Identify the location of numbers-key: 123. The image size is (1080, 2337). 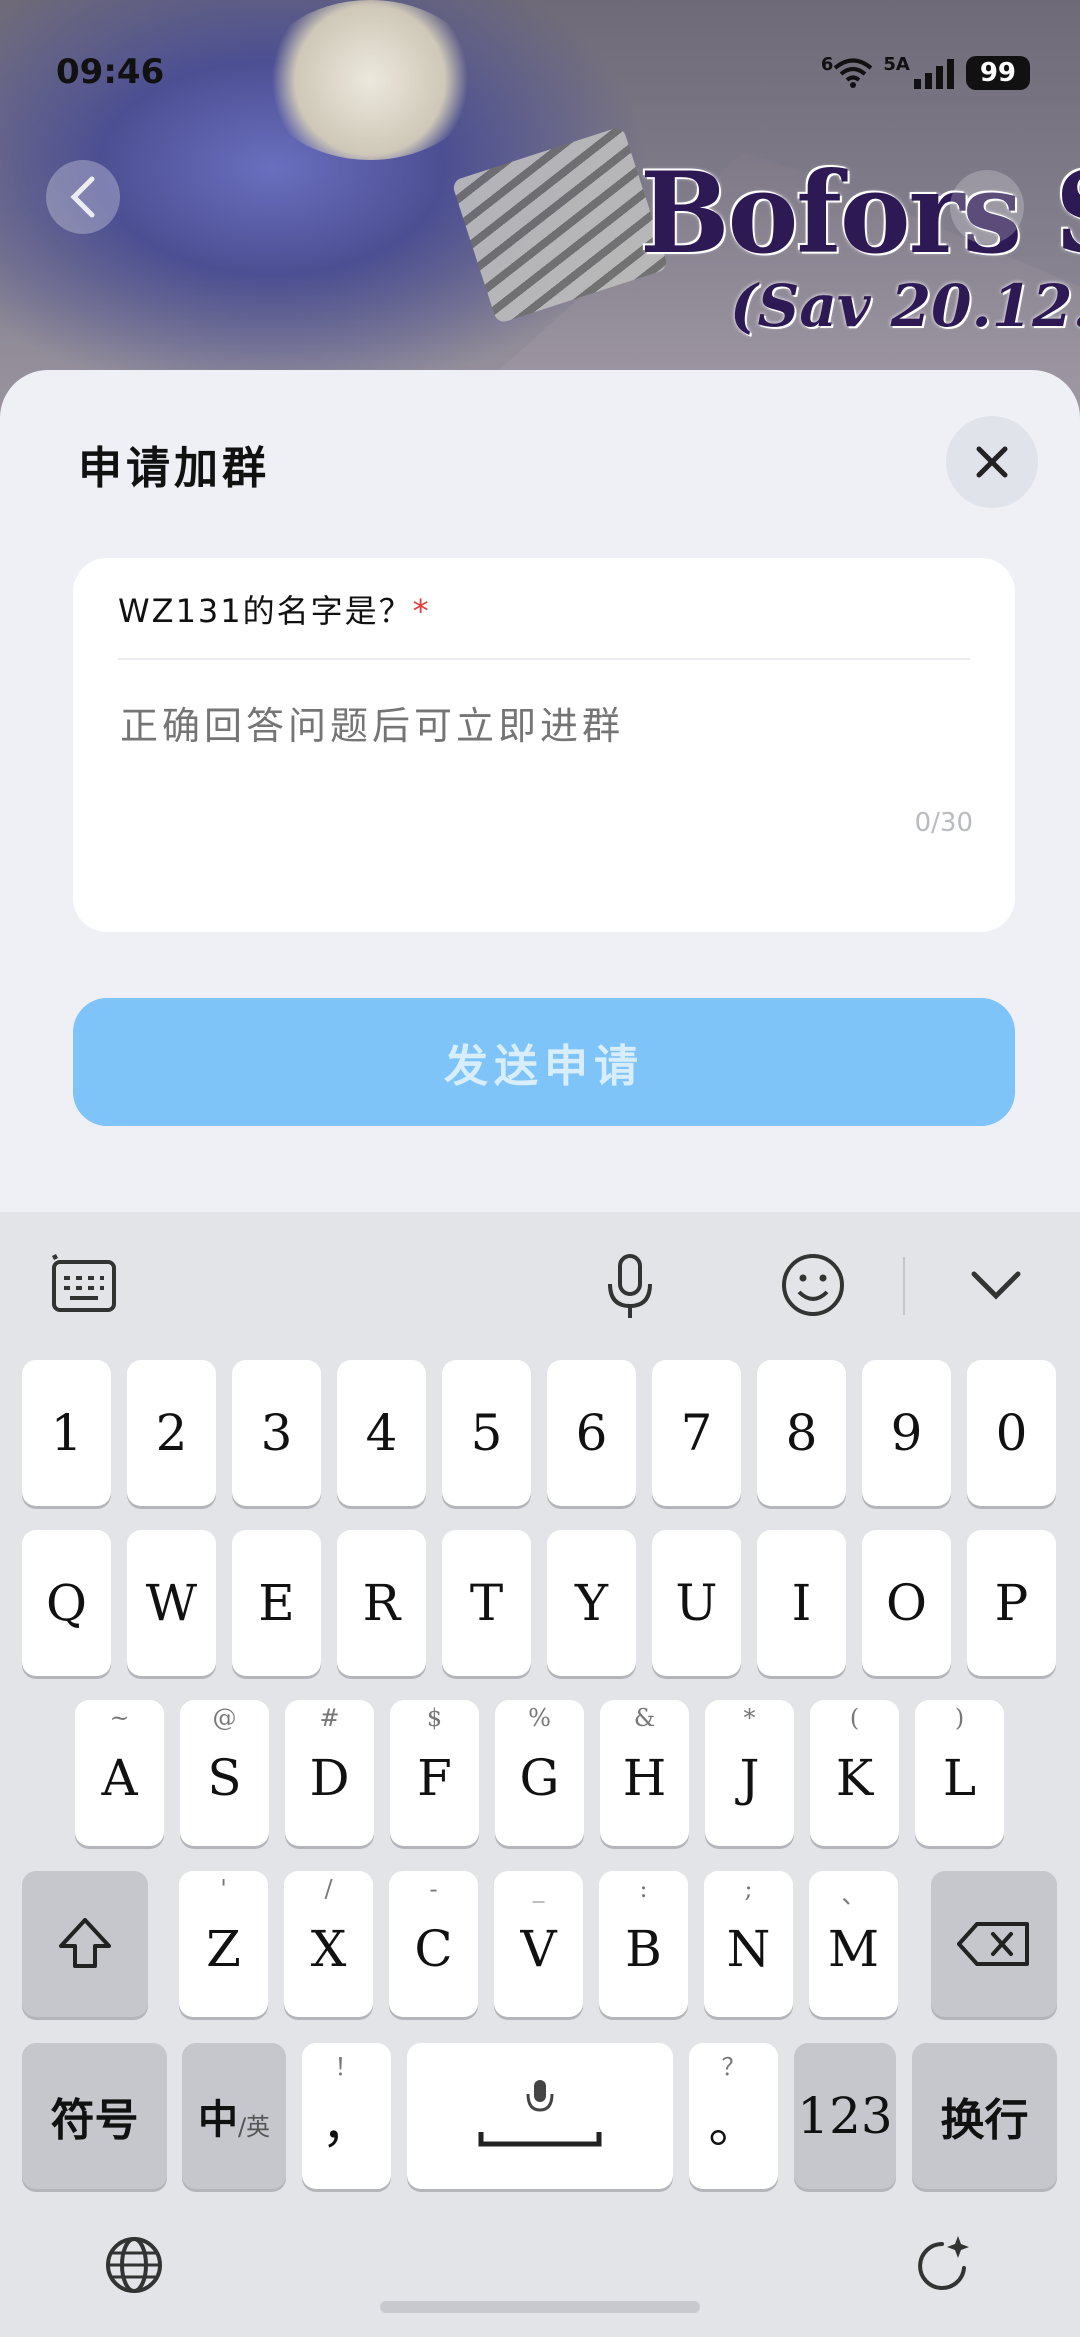
(845, 2116).